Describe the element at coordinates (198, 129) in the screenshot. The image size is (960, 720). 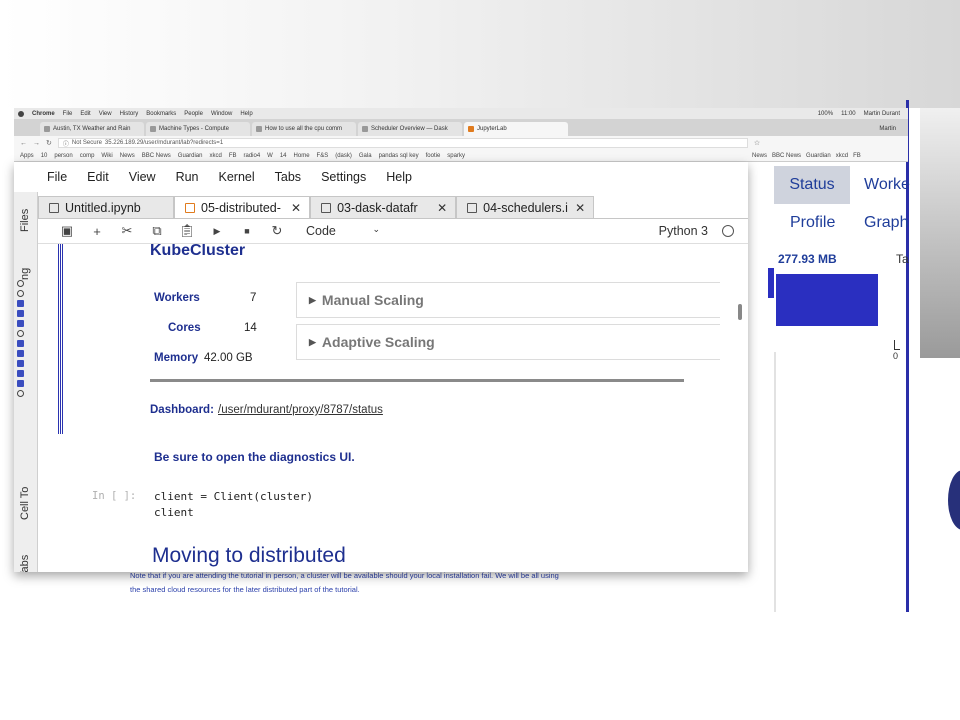
I see `browser-tab: Machine Types - Compute` at that location.